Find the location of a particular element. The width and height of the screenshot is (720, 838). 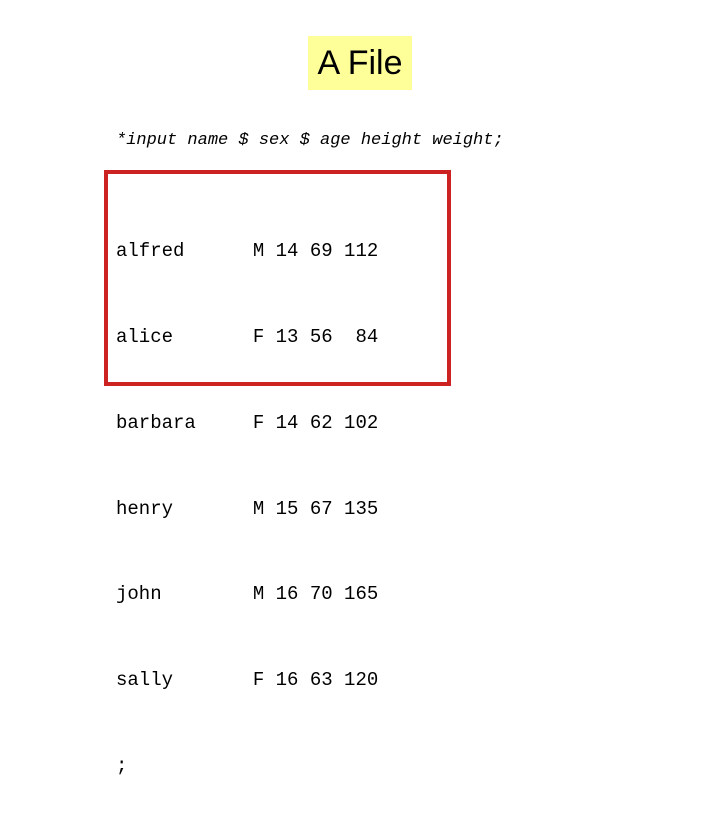

data-row: sally F 16 63 120 is located at coordinates (247, 680).